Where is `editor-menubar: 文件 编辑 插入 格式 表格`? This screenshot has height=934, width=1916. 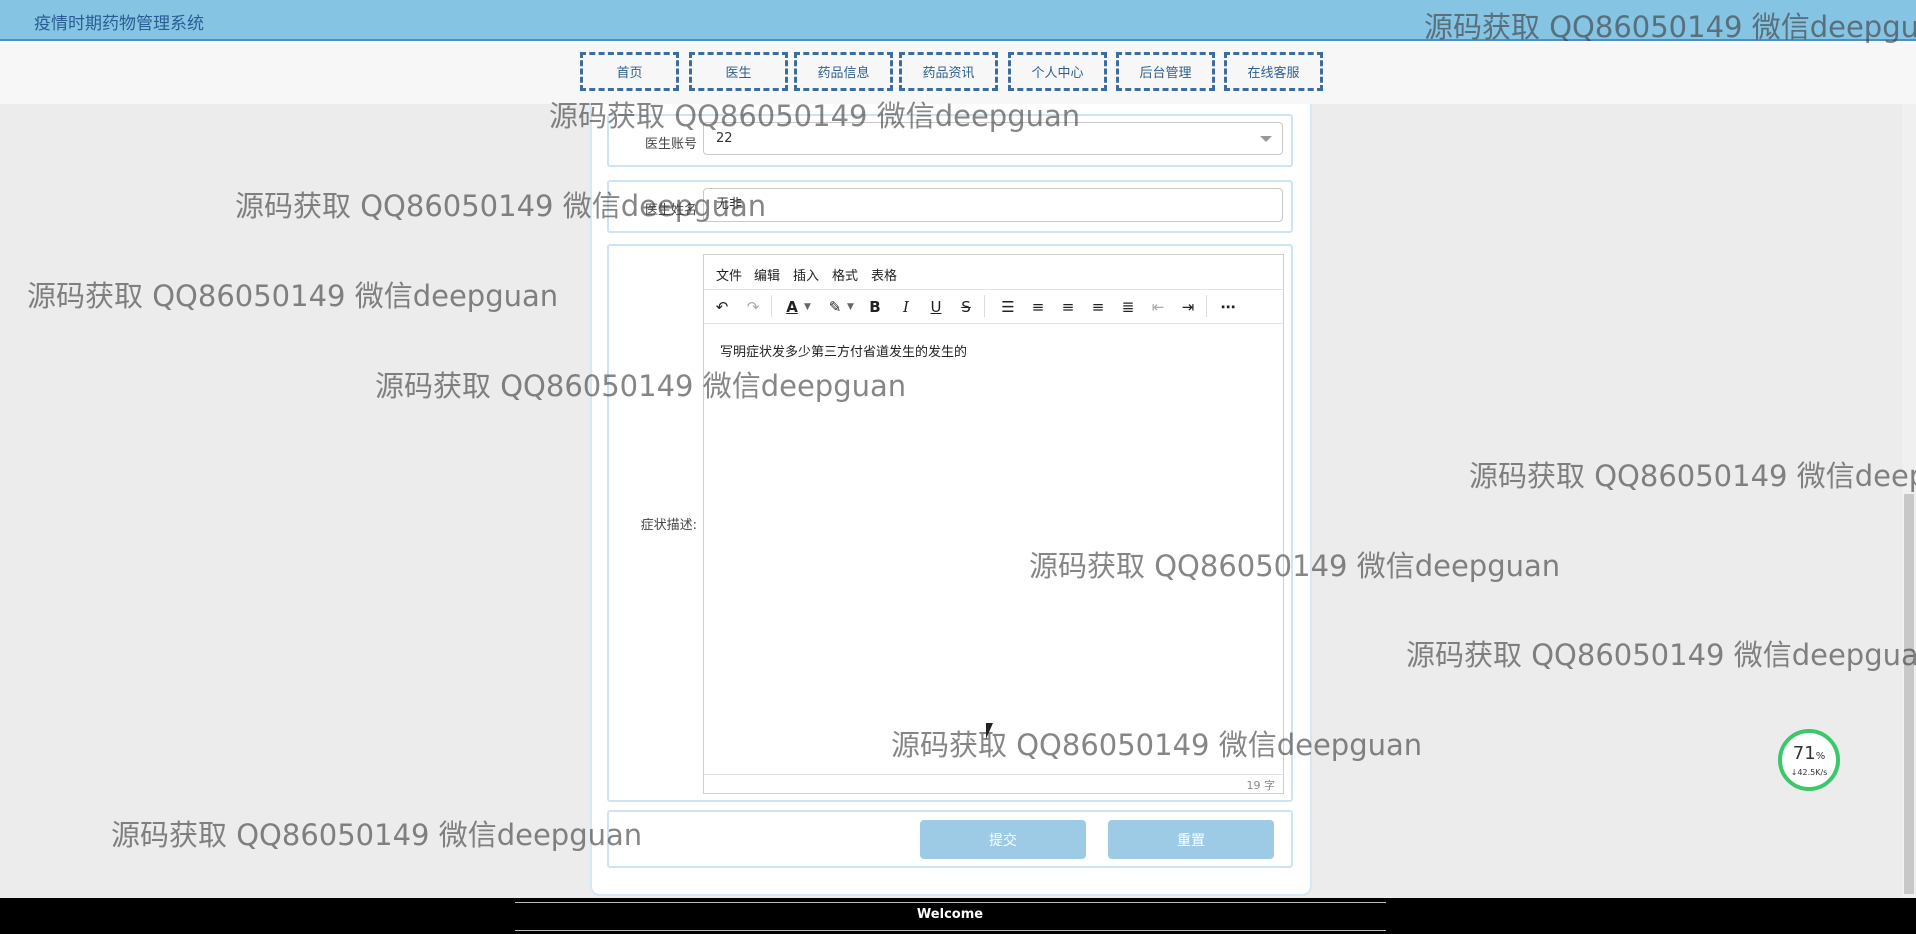
editor-menubar: 文件 编辑 插入 格式 表格 is located at coordinates (993, 272).